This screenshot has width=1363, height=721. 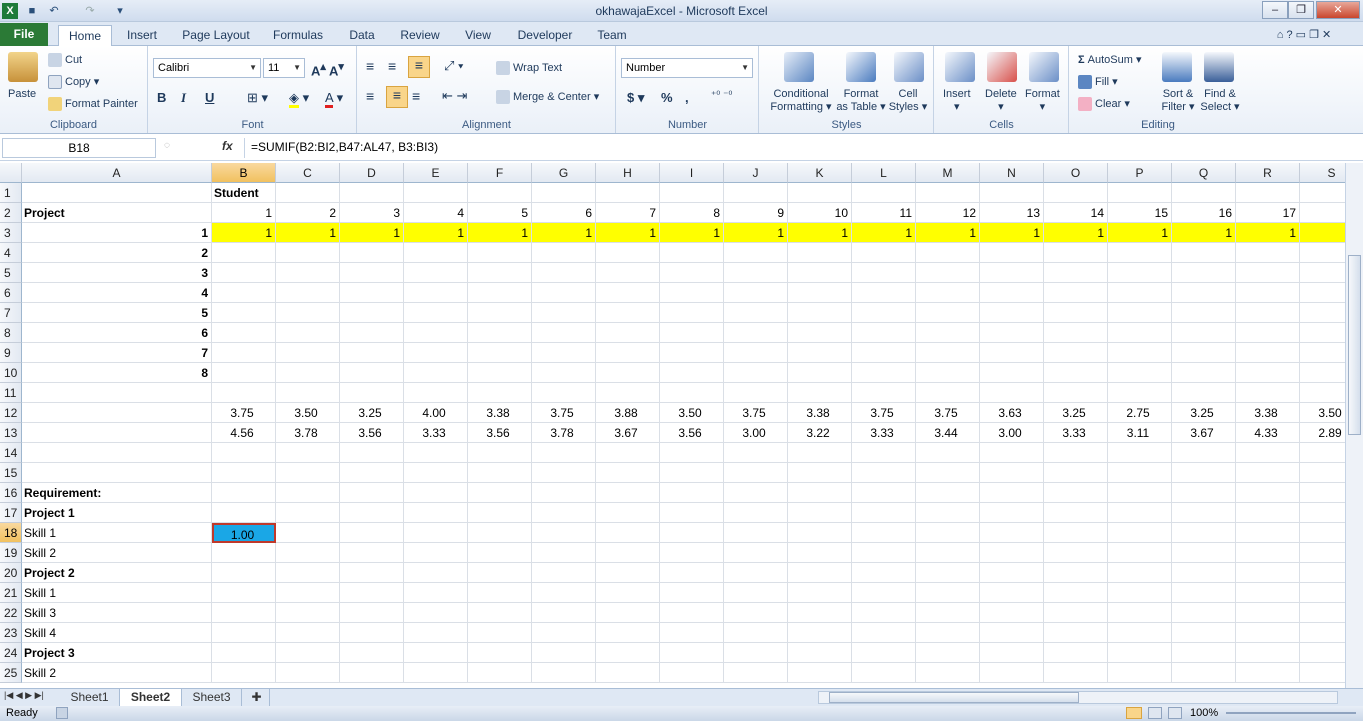 What do you see at coordinates (545, 35) in the screenshot?
I see `tab-developer: Developer` at bounding box center [545, 35].